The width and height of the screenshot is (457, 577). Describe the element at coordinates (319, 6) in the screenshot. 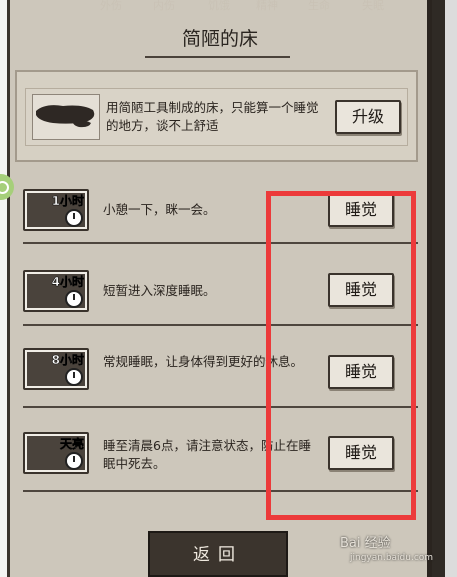

I see `tab-life: 生命` at that location.